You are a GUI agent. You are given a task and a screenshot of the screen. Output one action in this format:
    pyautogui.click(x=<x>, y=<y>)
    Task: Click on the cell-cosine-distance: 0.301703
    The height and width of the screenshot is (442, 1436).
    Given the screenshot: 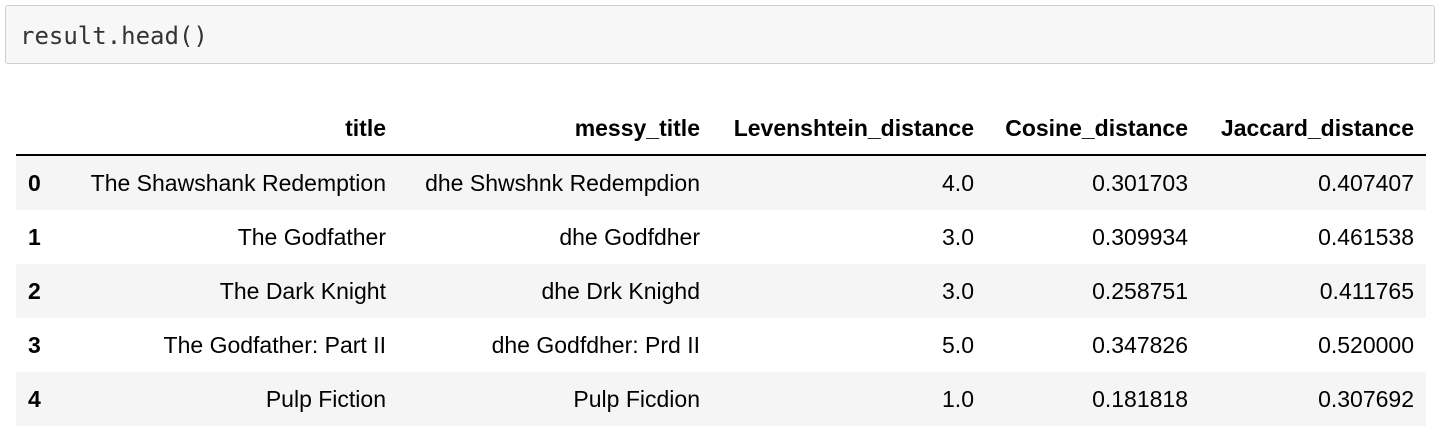 What is the action you would take?
    pyautogui.click(x=1140, y=182)
    